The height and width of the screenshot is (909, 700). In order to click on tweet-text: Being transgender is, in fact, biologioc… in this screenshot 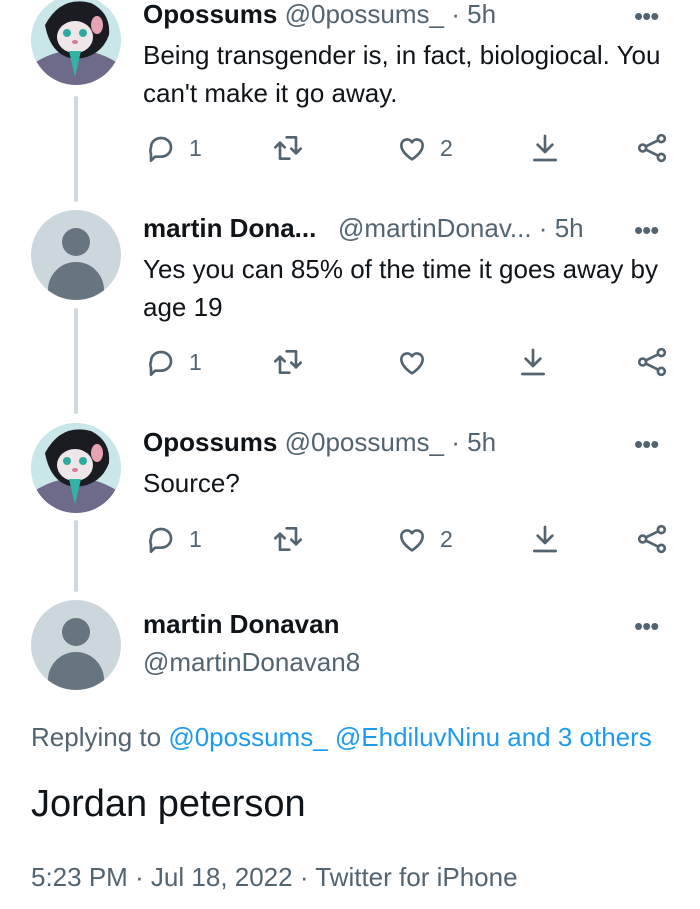, I will do `click(402, 74)`.